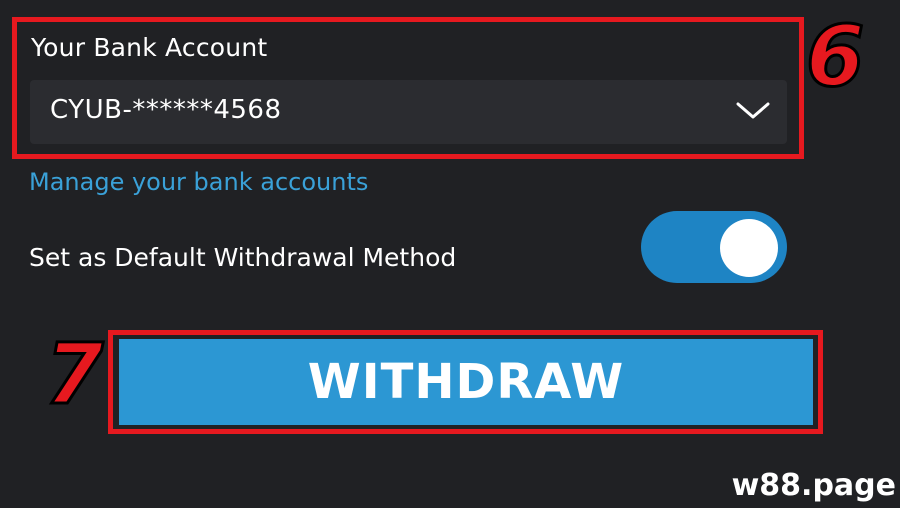  Describe the element at coordinates (466, 382) in the screenshot. I see `withdraw-button: WITHDRAW` at that location.